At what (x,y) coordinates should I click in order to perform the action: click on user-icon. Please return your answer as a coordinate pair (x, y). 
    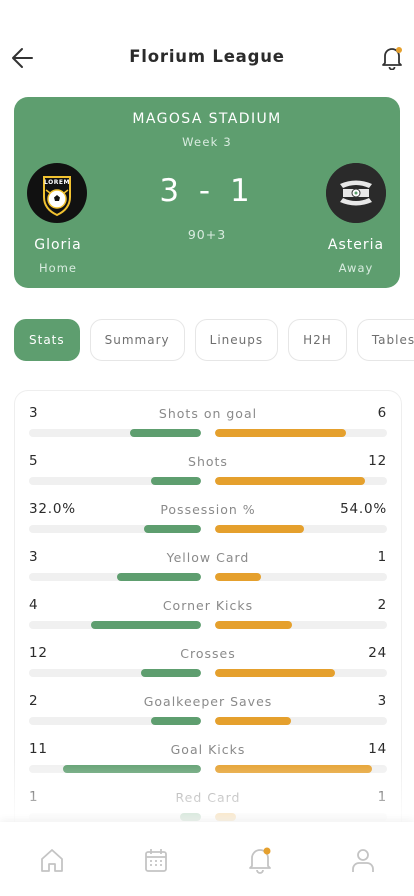
    Looking at the image, I should click on (363, 860).